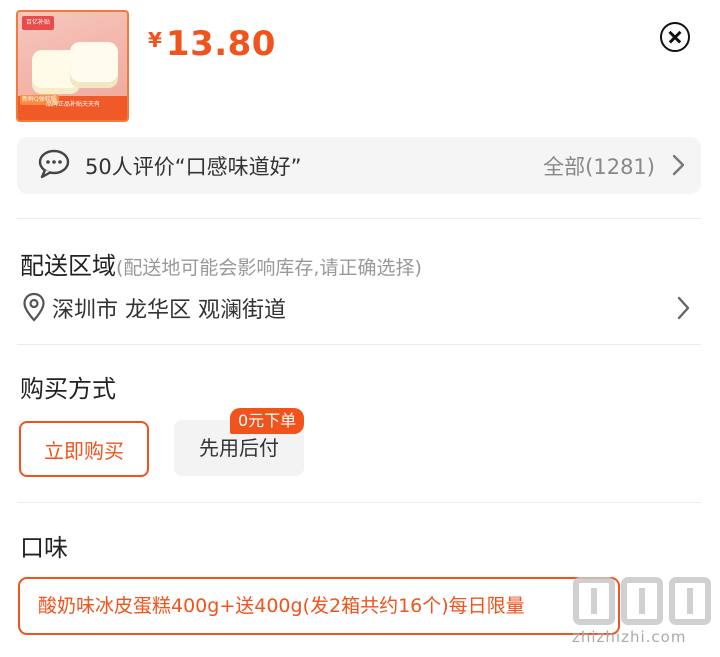 The height and width of the screenshot is (657, 720). What do you see at coordinates (38, 23) in the screenshot?
I see `thumb-brand-label: 百亿补贴` at bounding box center [38, 23].